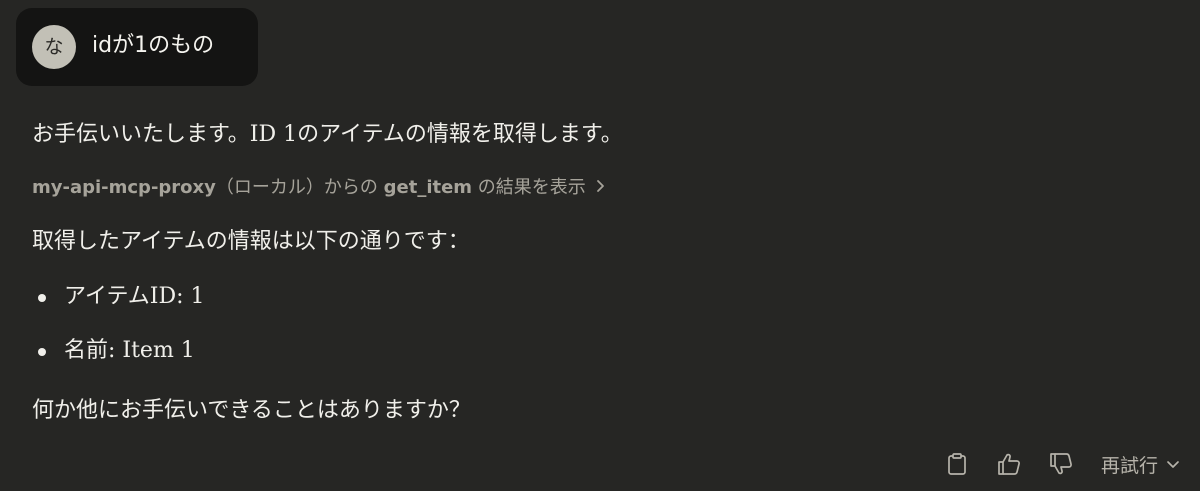 This screenshot has width=1200, height=491. I want to click on retry-button: 再試行, so click(1140, 464).